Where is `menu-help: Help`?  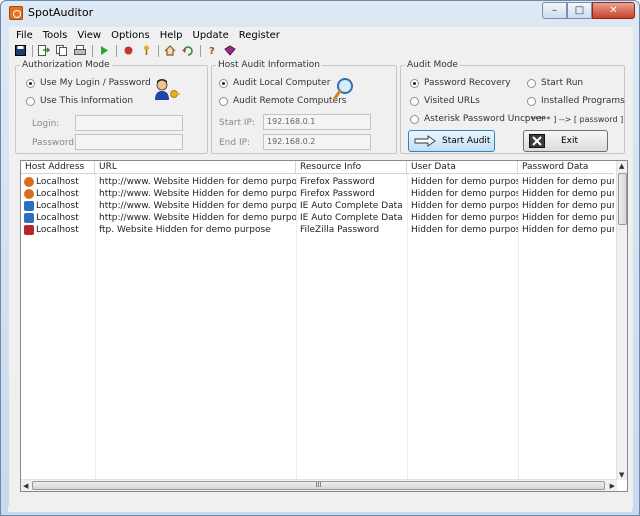
menu-help: Help is located at coordinates (173, 35).